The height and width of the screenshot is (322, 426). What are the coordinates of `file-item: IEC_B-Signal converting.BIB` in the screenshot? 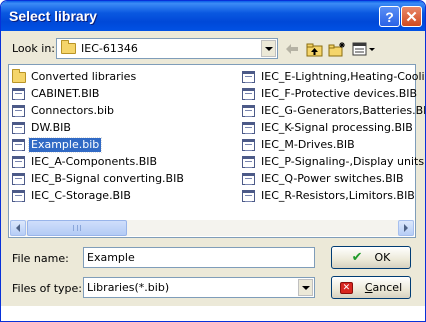 It's located at (99, 179).